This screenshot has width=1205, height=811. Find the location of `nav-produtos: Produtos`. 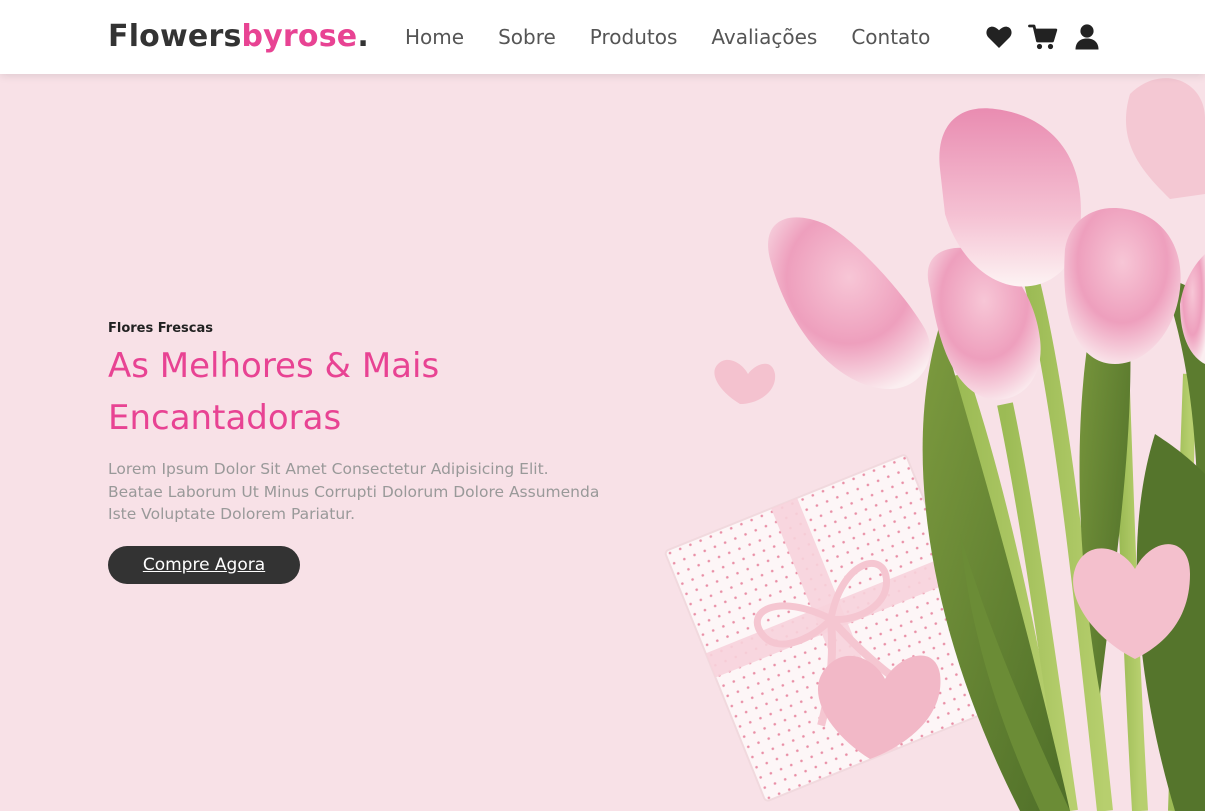

nav-produtos: Produtos is located at coordinates (634, 37).